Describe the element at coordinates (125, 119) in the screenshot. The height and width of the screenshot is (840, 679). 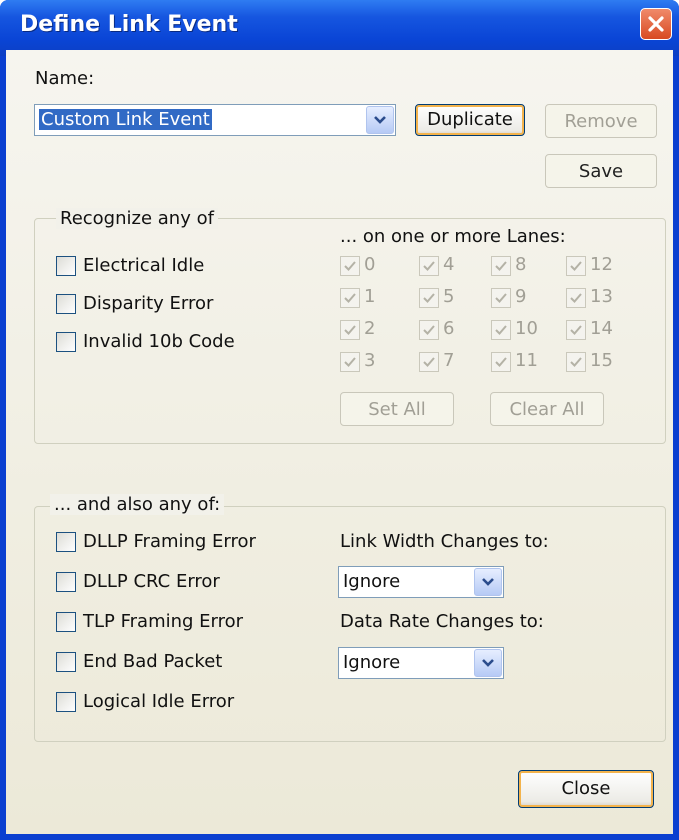
I see `name-combobox-value: Custom Link Event` at that location.